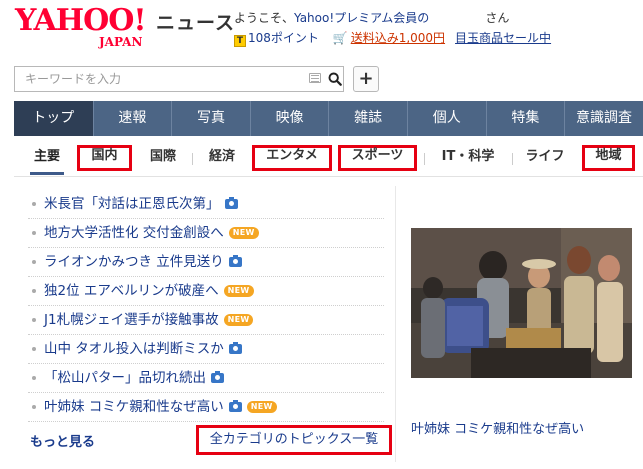 This screenshot has width=643, height=469. I want to click on category-sports: スポーツ, so click(377, 158).